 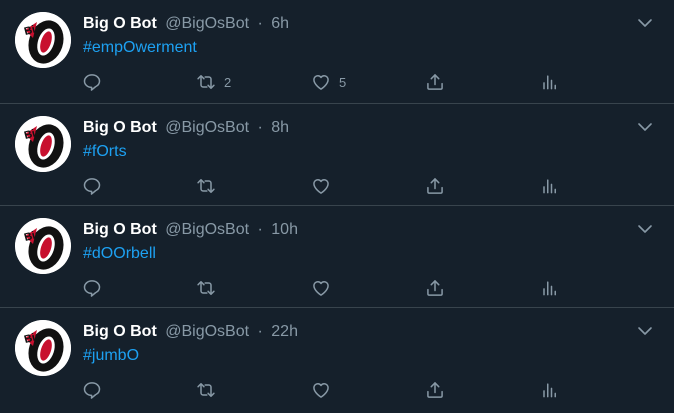 What do you see at coordinates (228, 82) in the screenshot?
I see `retweet-count: 2` at bounding box center [228, 82].